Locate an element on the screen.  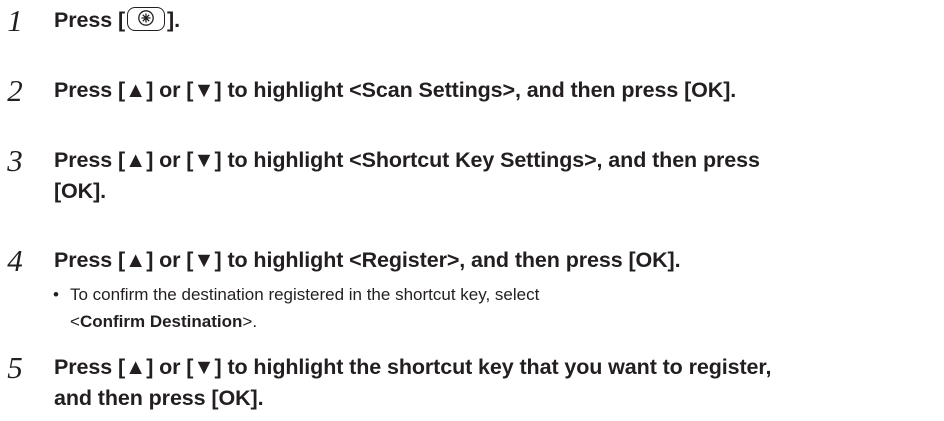
step-number: 2 is located at coordinates (15, 90).